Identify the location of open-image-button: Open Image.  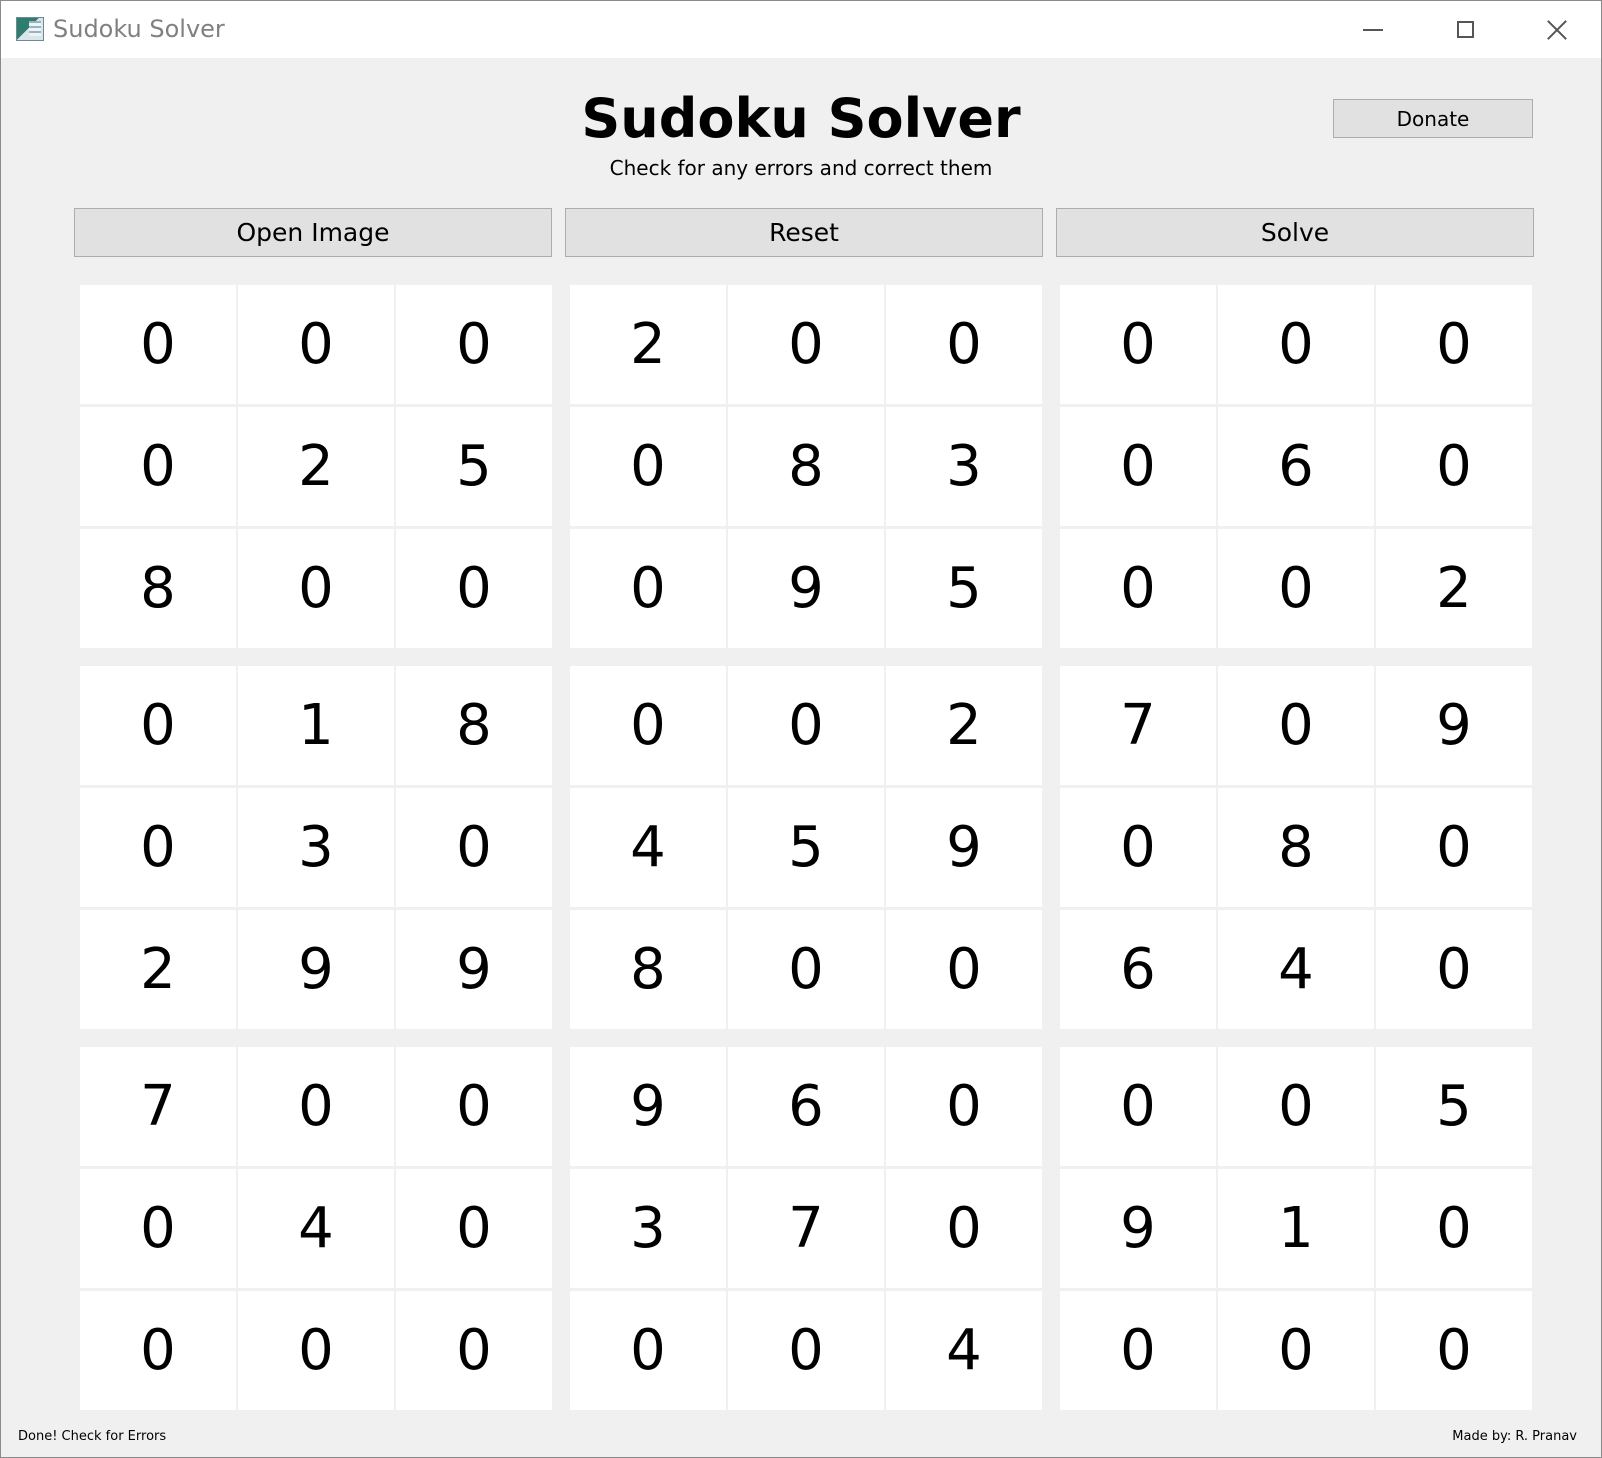
(313, 232).